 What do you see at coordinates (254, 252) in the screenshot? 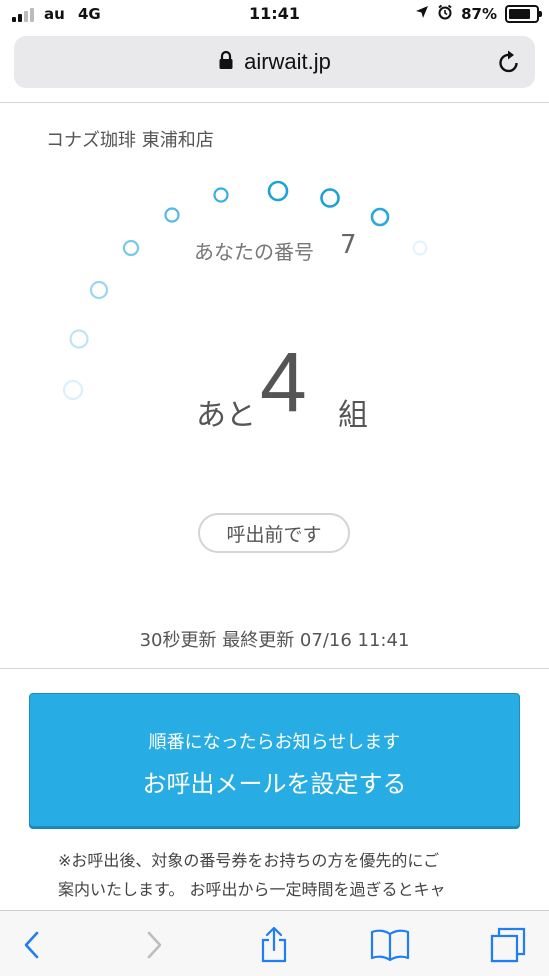
I see `your-number-label: あなたの番号` at bounding box center [254, 252].